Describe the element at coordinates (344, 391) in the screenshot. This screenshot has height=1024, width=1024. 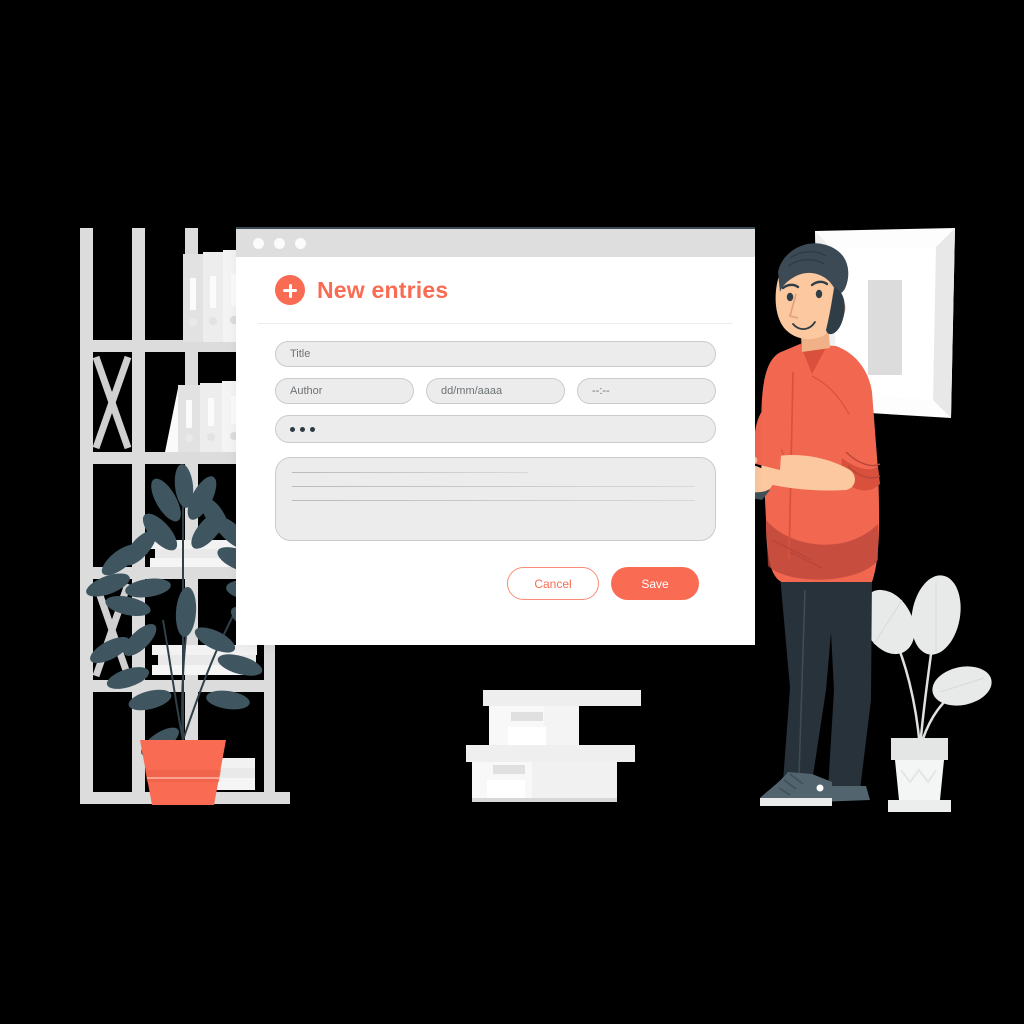
I see `author-input: Author` at that location.